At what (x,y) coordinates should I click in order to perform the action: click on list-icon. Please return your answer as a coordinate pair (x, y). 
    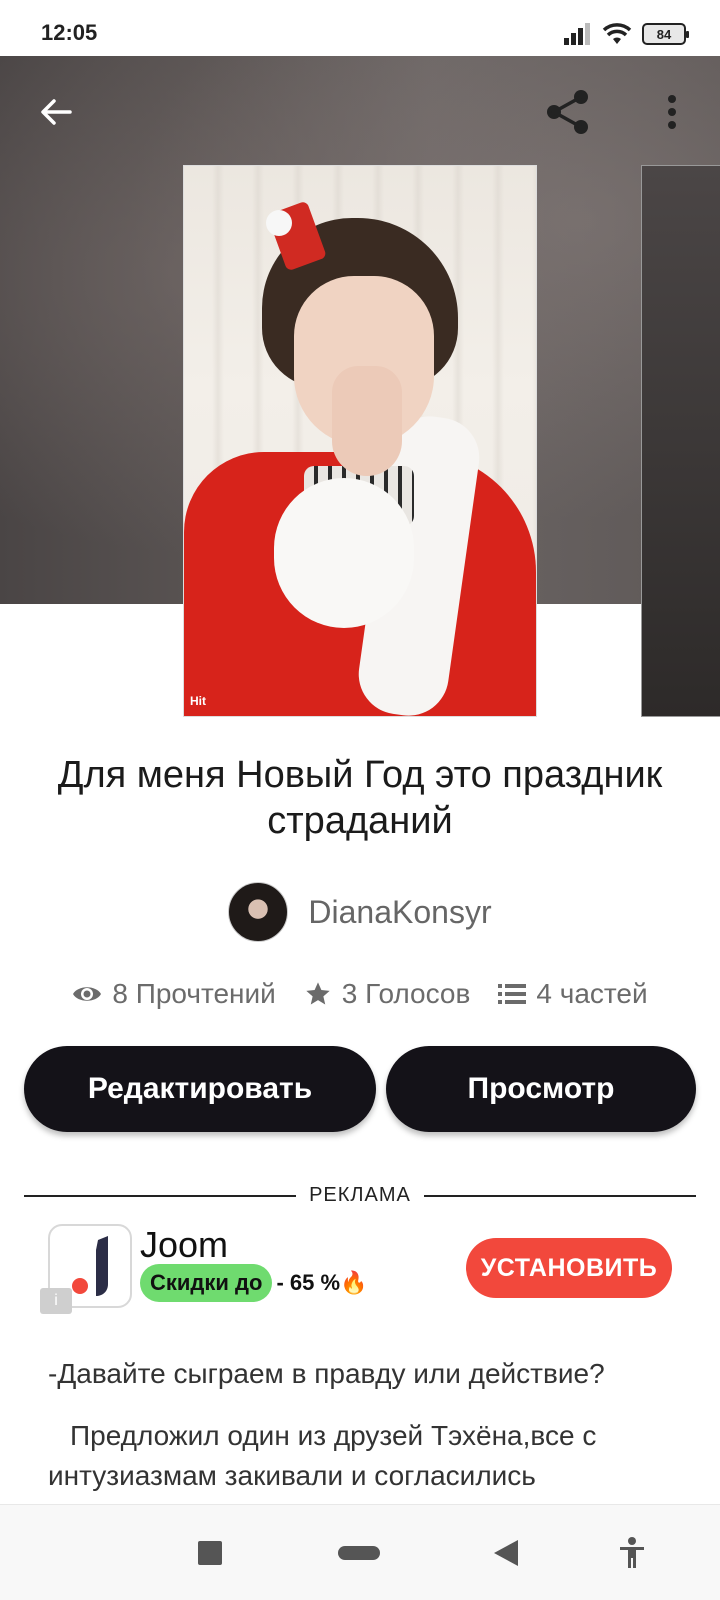
    Looking at the image, I should click on (512, 994).